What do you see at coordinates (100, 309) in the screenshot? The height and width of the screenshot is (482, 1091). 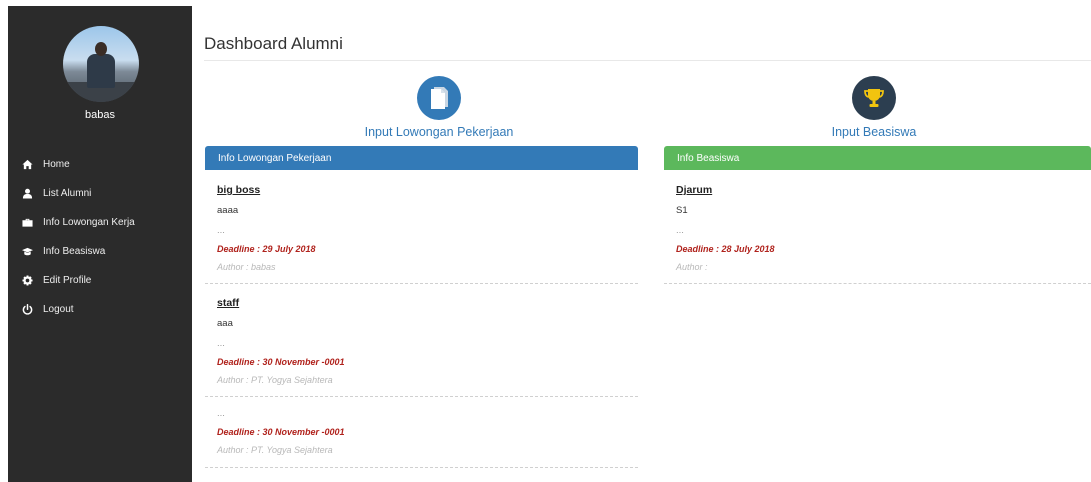 I see `sidebar-item-logout: Logout` at bounding box center [100, 309].